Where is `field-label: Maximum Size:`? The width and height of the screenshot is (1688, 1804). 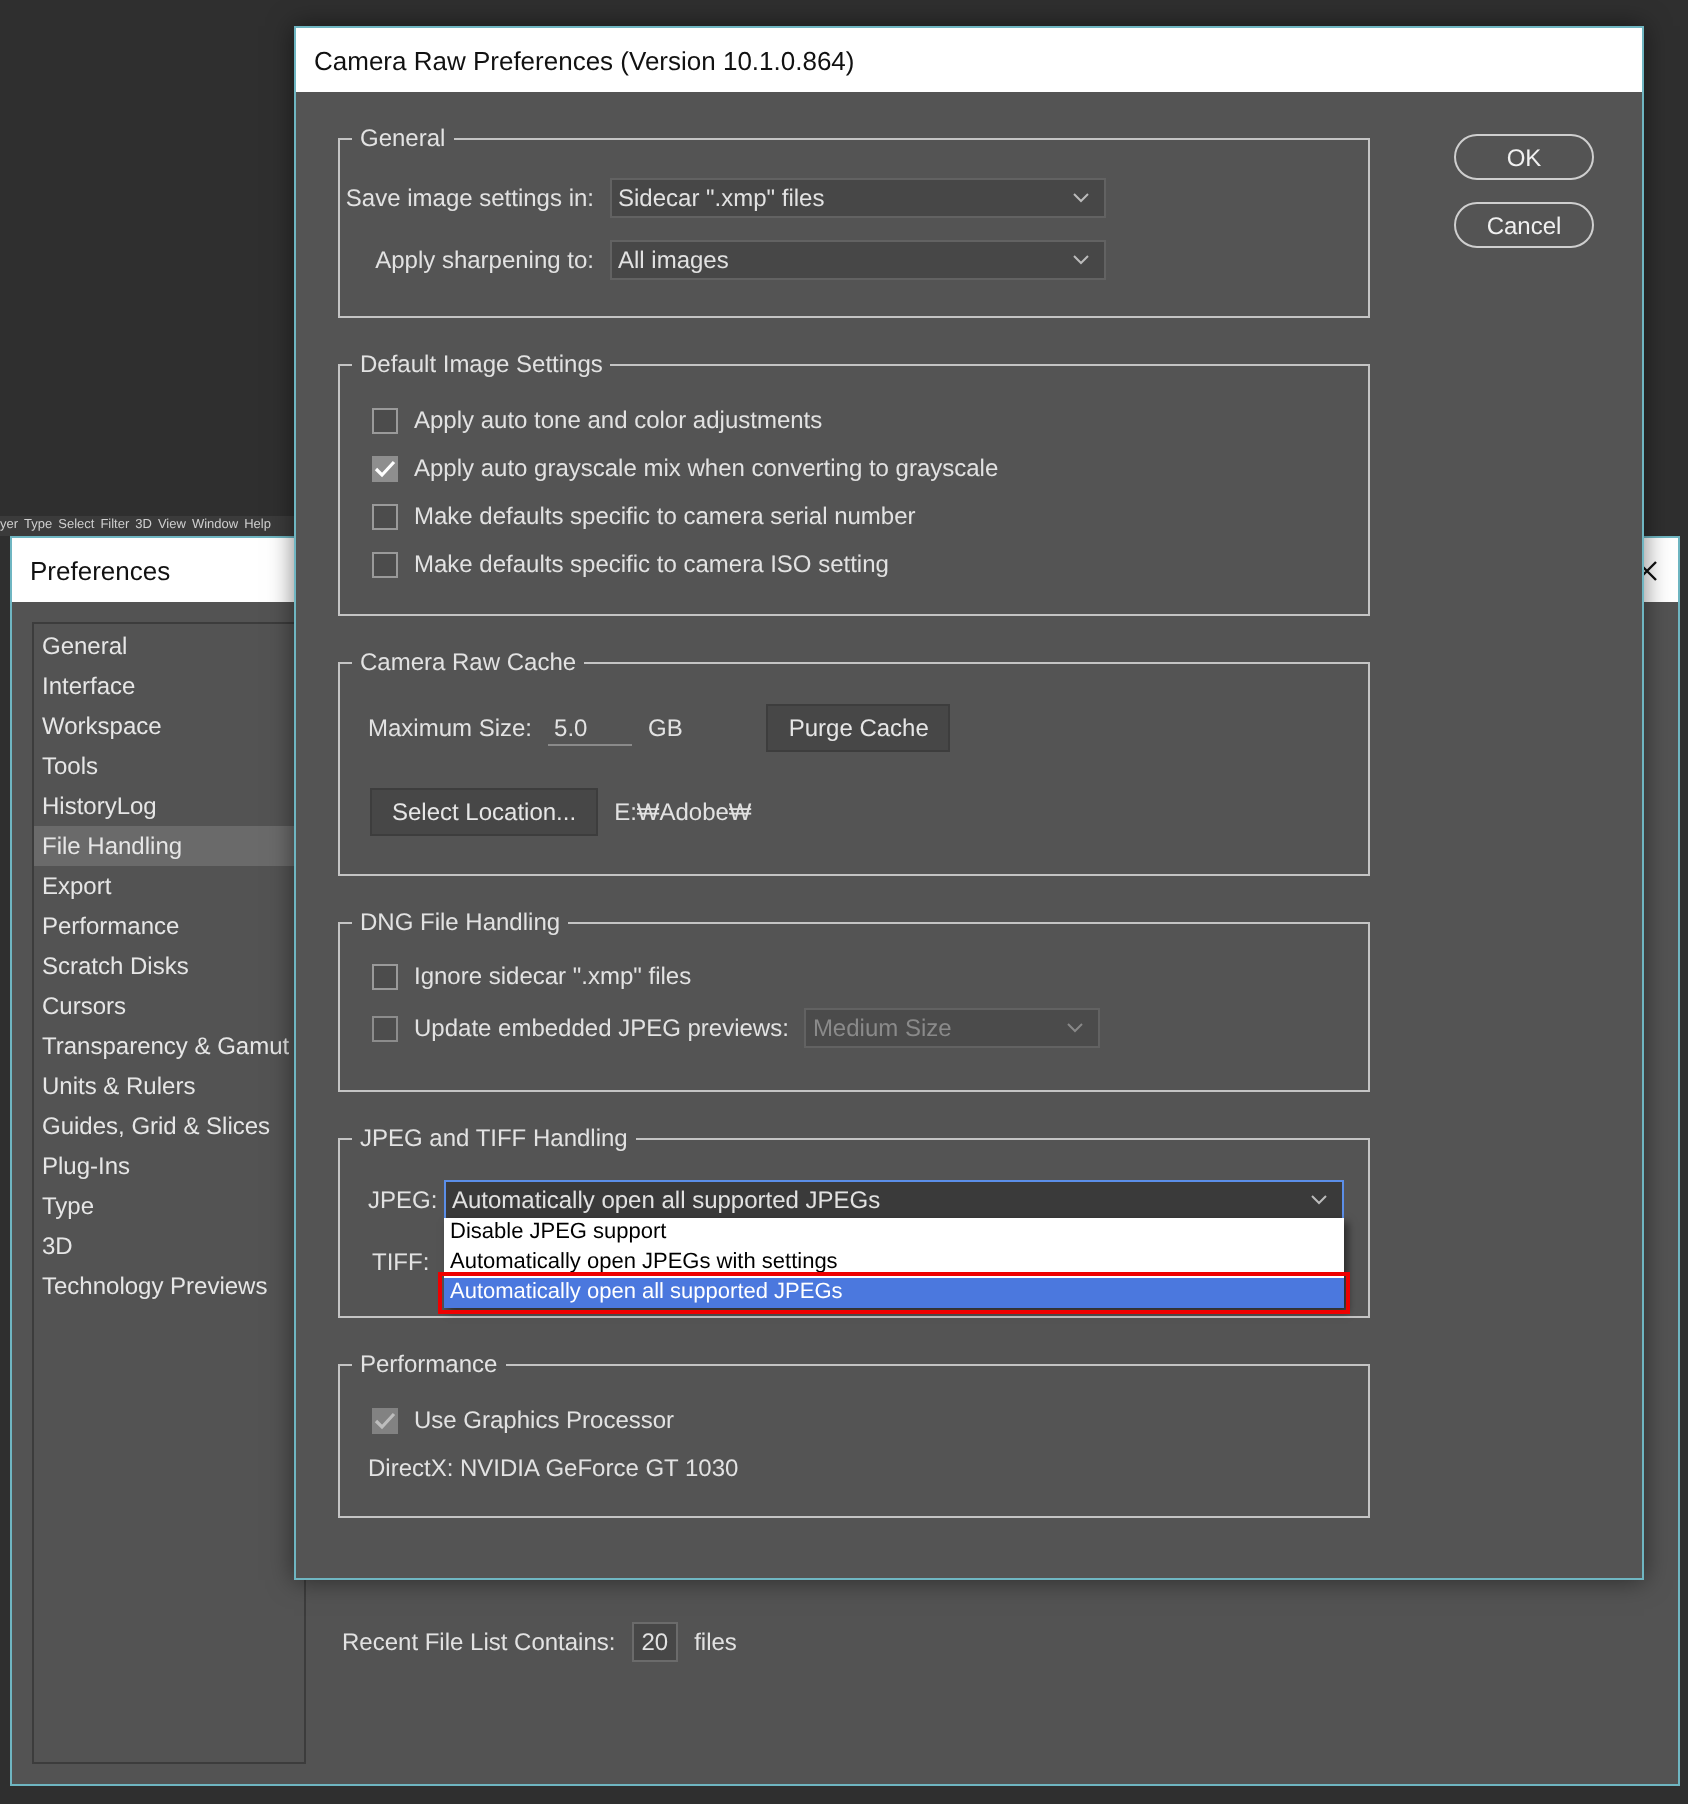
field-label: Maximum Size: is located at coordinates (450, 728).